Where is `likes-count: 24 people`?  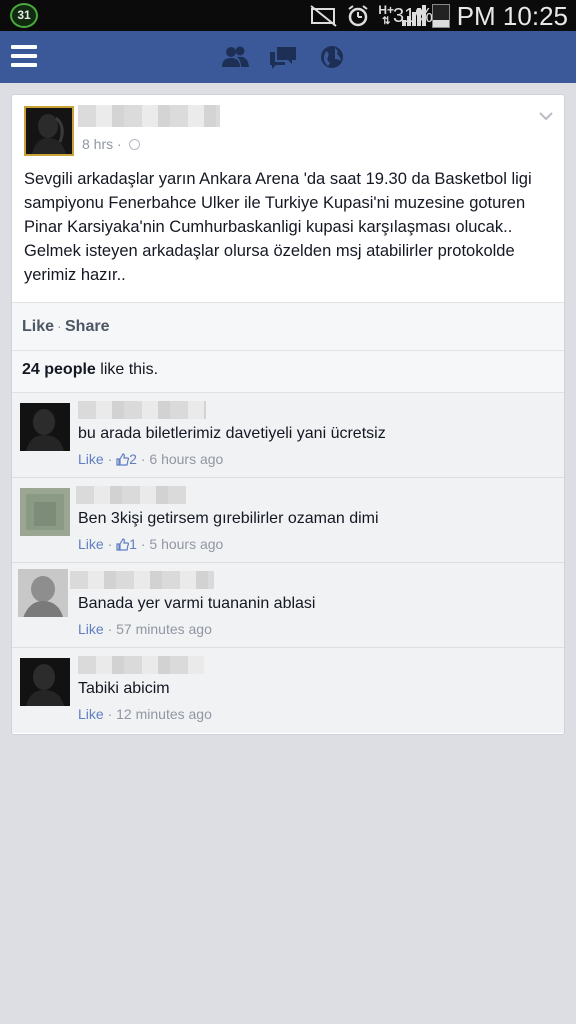 likes-count: 24 people is located at coordinates (59, 369).